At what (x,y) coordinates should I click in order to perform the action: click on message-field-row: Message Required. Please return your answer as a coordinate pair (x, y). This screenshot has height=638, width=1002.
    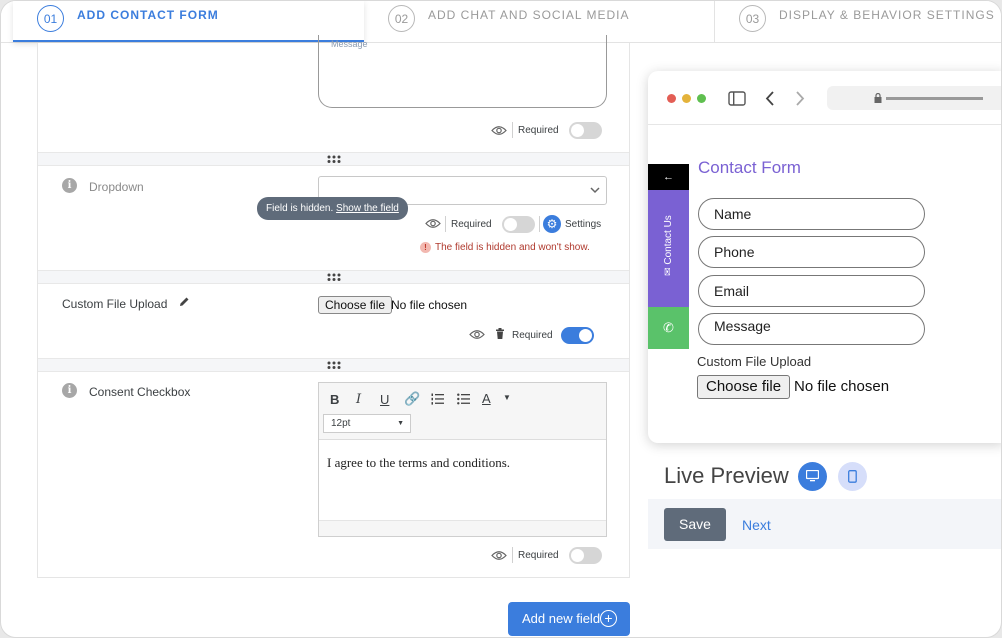
    Looking at the image, I should click on (333, 93).